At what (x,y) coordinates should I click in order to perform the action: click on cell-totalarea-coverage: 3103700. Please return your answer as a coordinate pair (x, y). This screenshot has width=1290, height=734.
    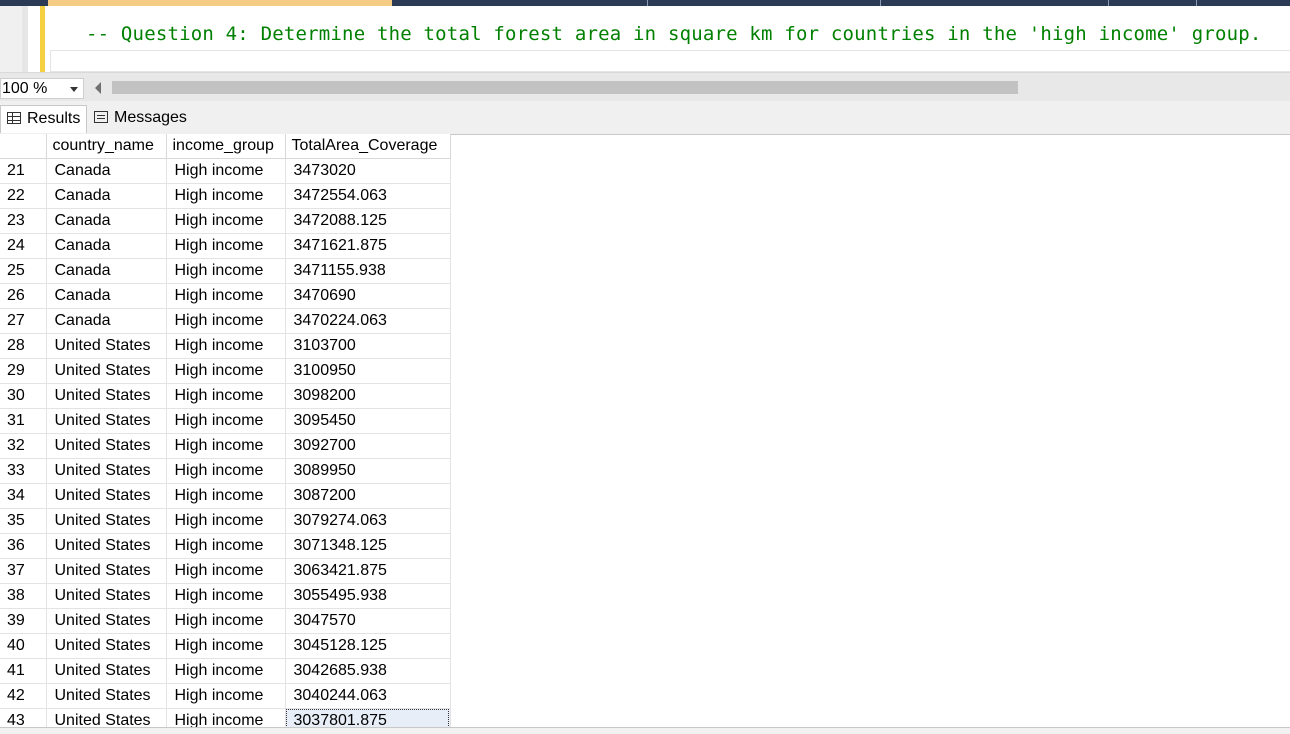
    Looking at the image, I should click on (368, 346).